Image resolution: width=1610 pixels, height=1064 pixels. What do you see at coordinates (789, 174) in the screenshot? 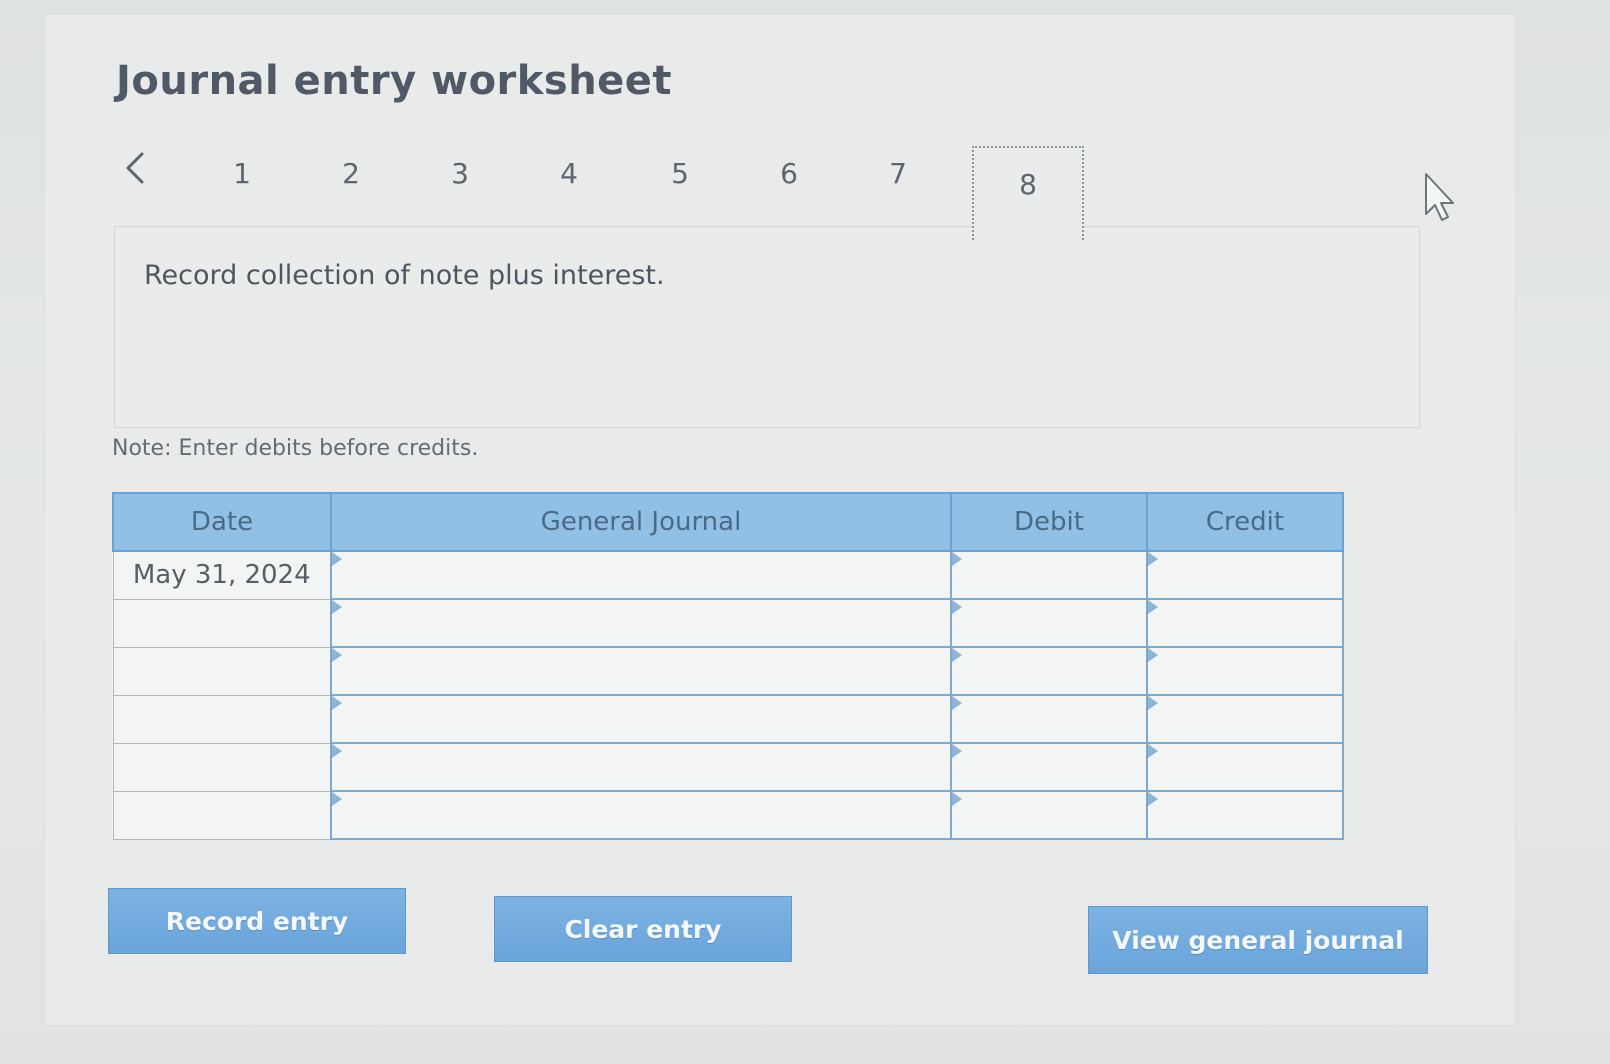
I see `step-tab-6: 6` at bounding box center [789, 174].